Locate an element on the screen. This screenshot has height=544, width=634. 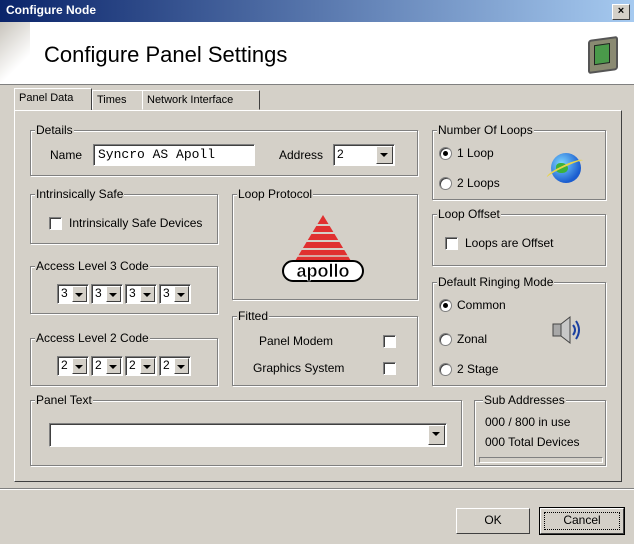
page-title: Configure Panel Settings is located at coordinates (166, 54).